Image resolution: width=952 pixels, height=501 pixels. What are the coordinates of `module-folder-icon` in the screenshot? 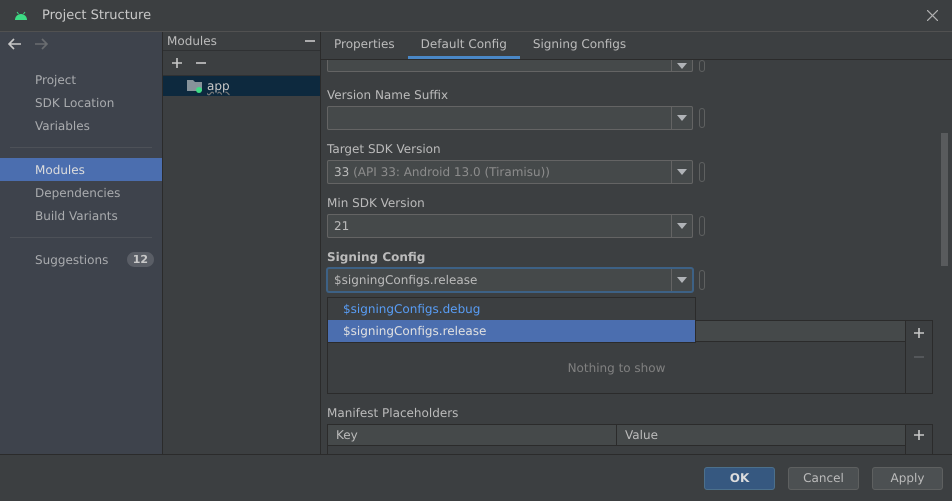 It's located at (195, 86).